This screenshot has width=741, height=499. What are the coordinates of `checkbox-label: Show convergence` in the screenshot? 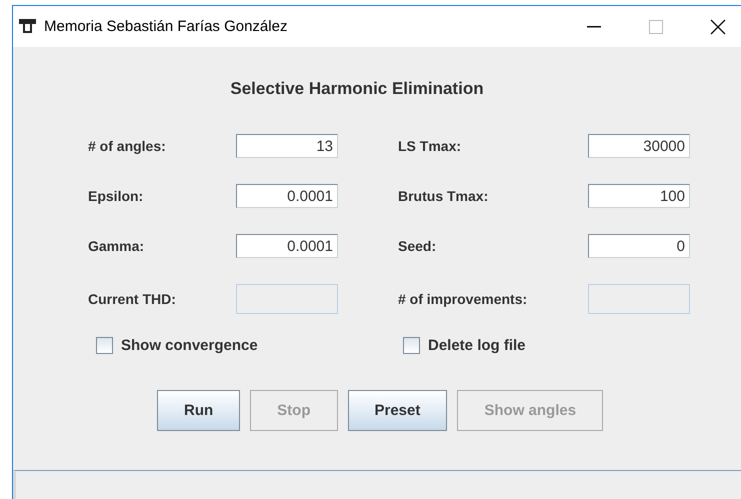 It's located at (189, 345).